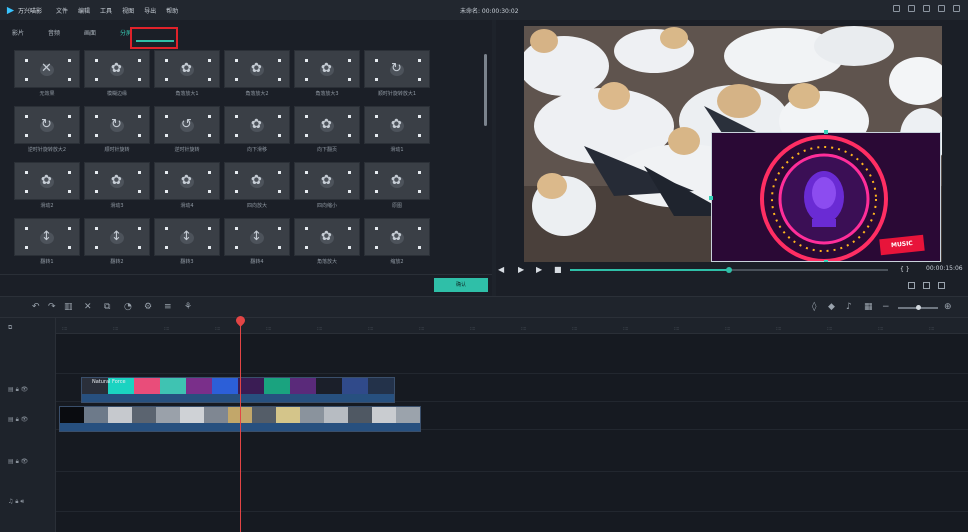 The image size is (968, 532). What do you see at coordinates (521, 269) in the screenshot?
I see `play-icon: ▶` at bounding box center [521, 269].